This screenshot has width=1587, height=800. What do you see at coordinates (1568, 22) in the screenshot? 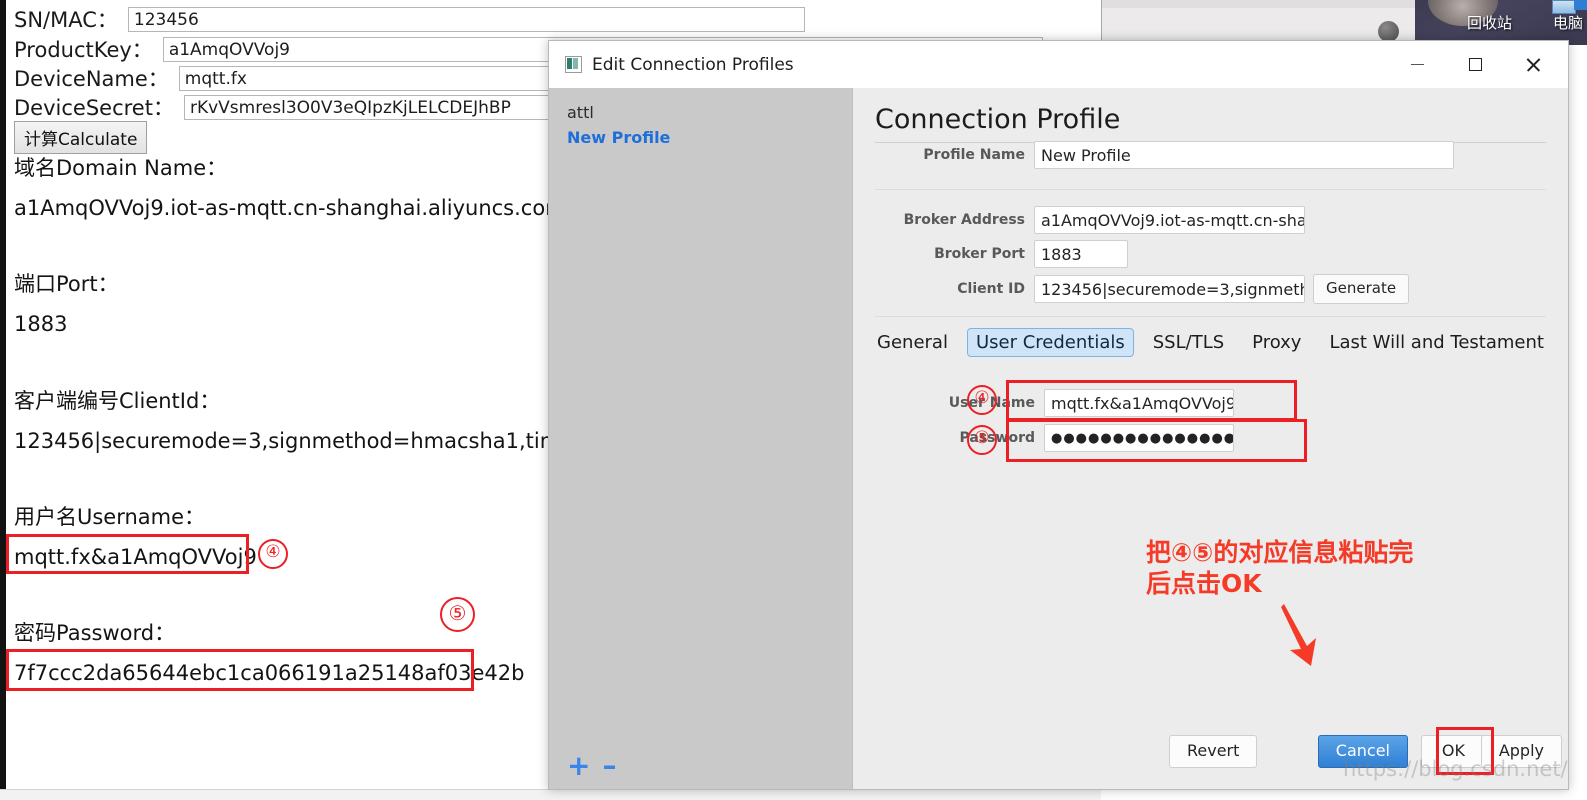
I see `desktop-icon-label-computer: 电脑` at bounding box center [1568, 22].